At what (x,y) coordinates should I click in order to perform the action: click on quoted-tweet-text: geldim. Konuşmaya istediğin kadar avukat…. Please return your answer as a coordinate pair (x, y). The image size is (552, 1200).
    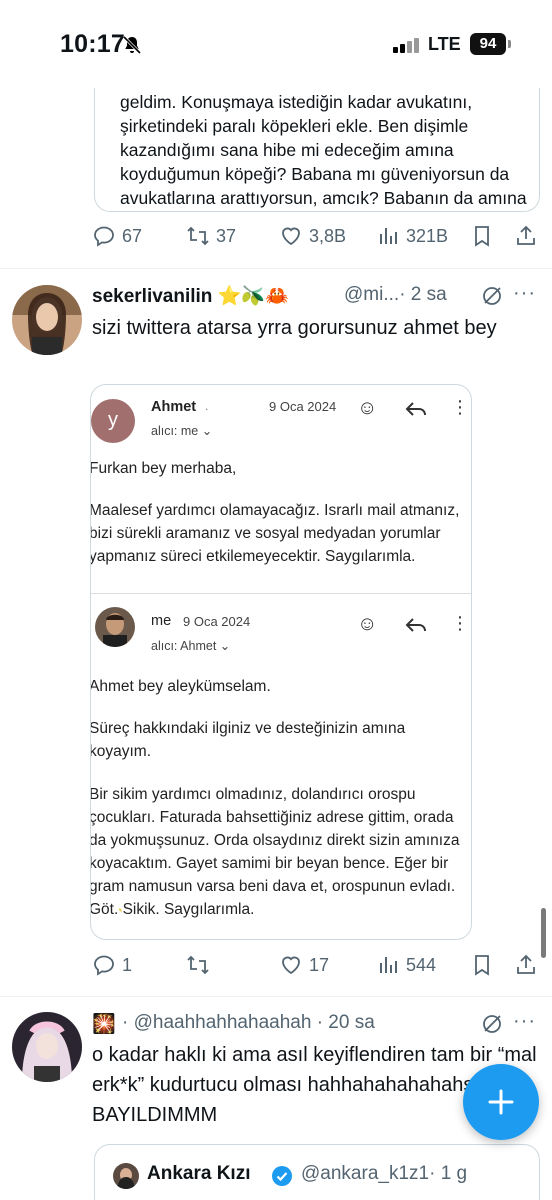
    Looking at the image, I should click on (325, 150).